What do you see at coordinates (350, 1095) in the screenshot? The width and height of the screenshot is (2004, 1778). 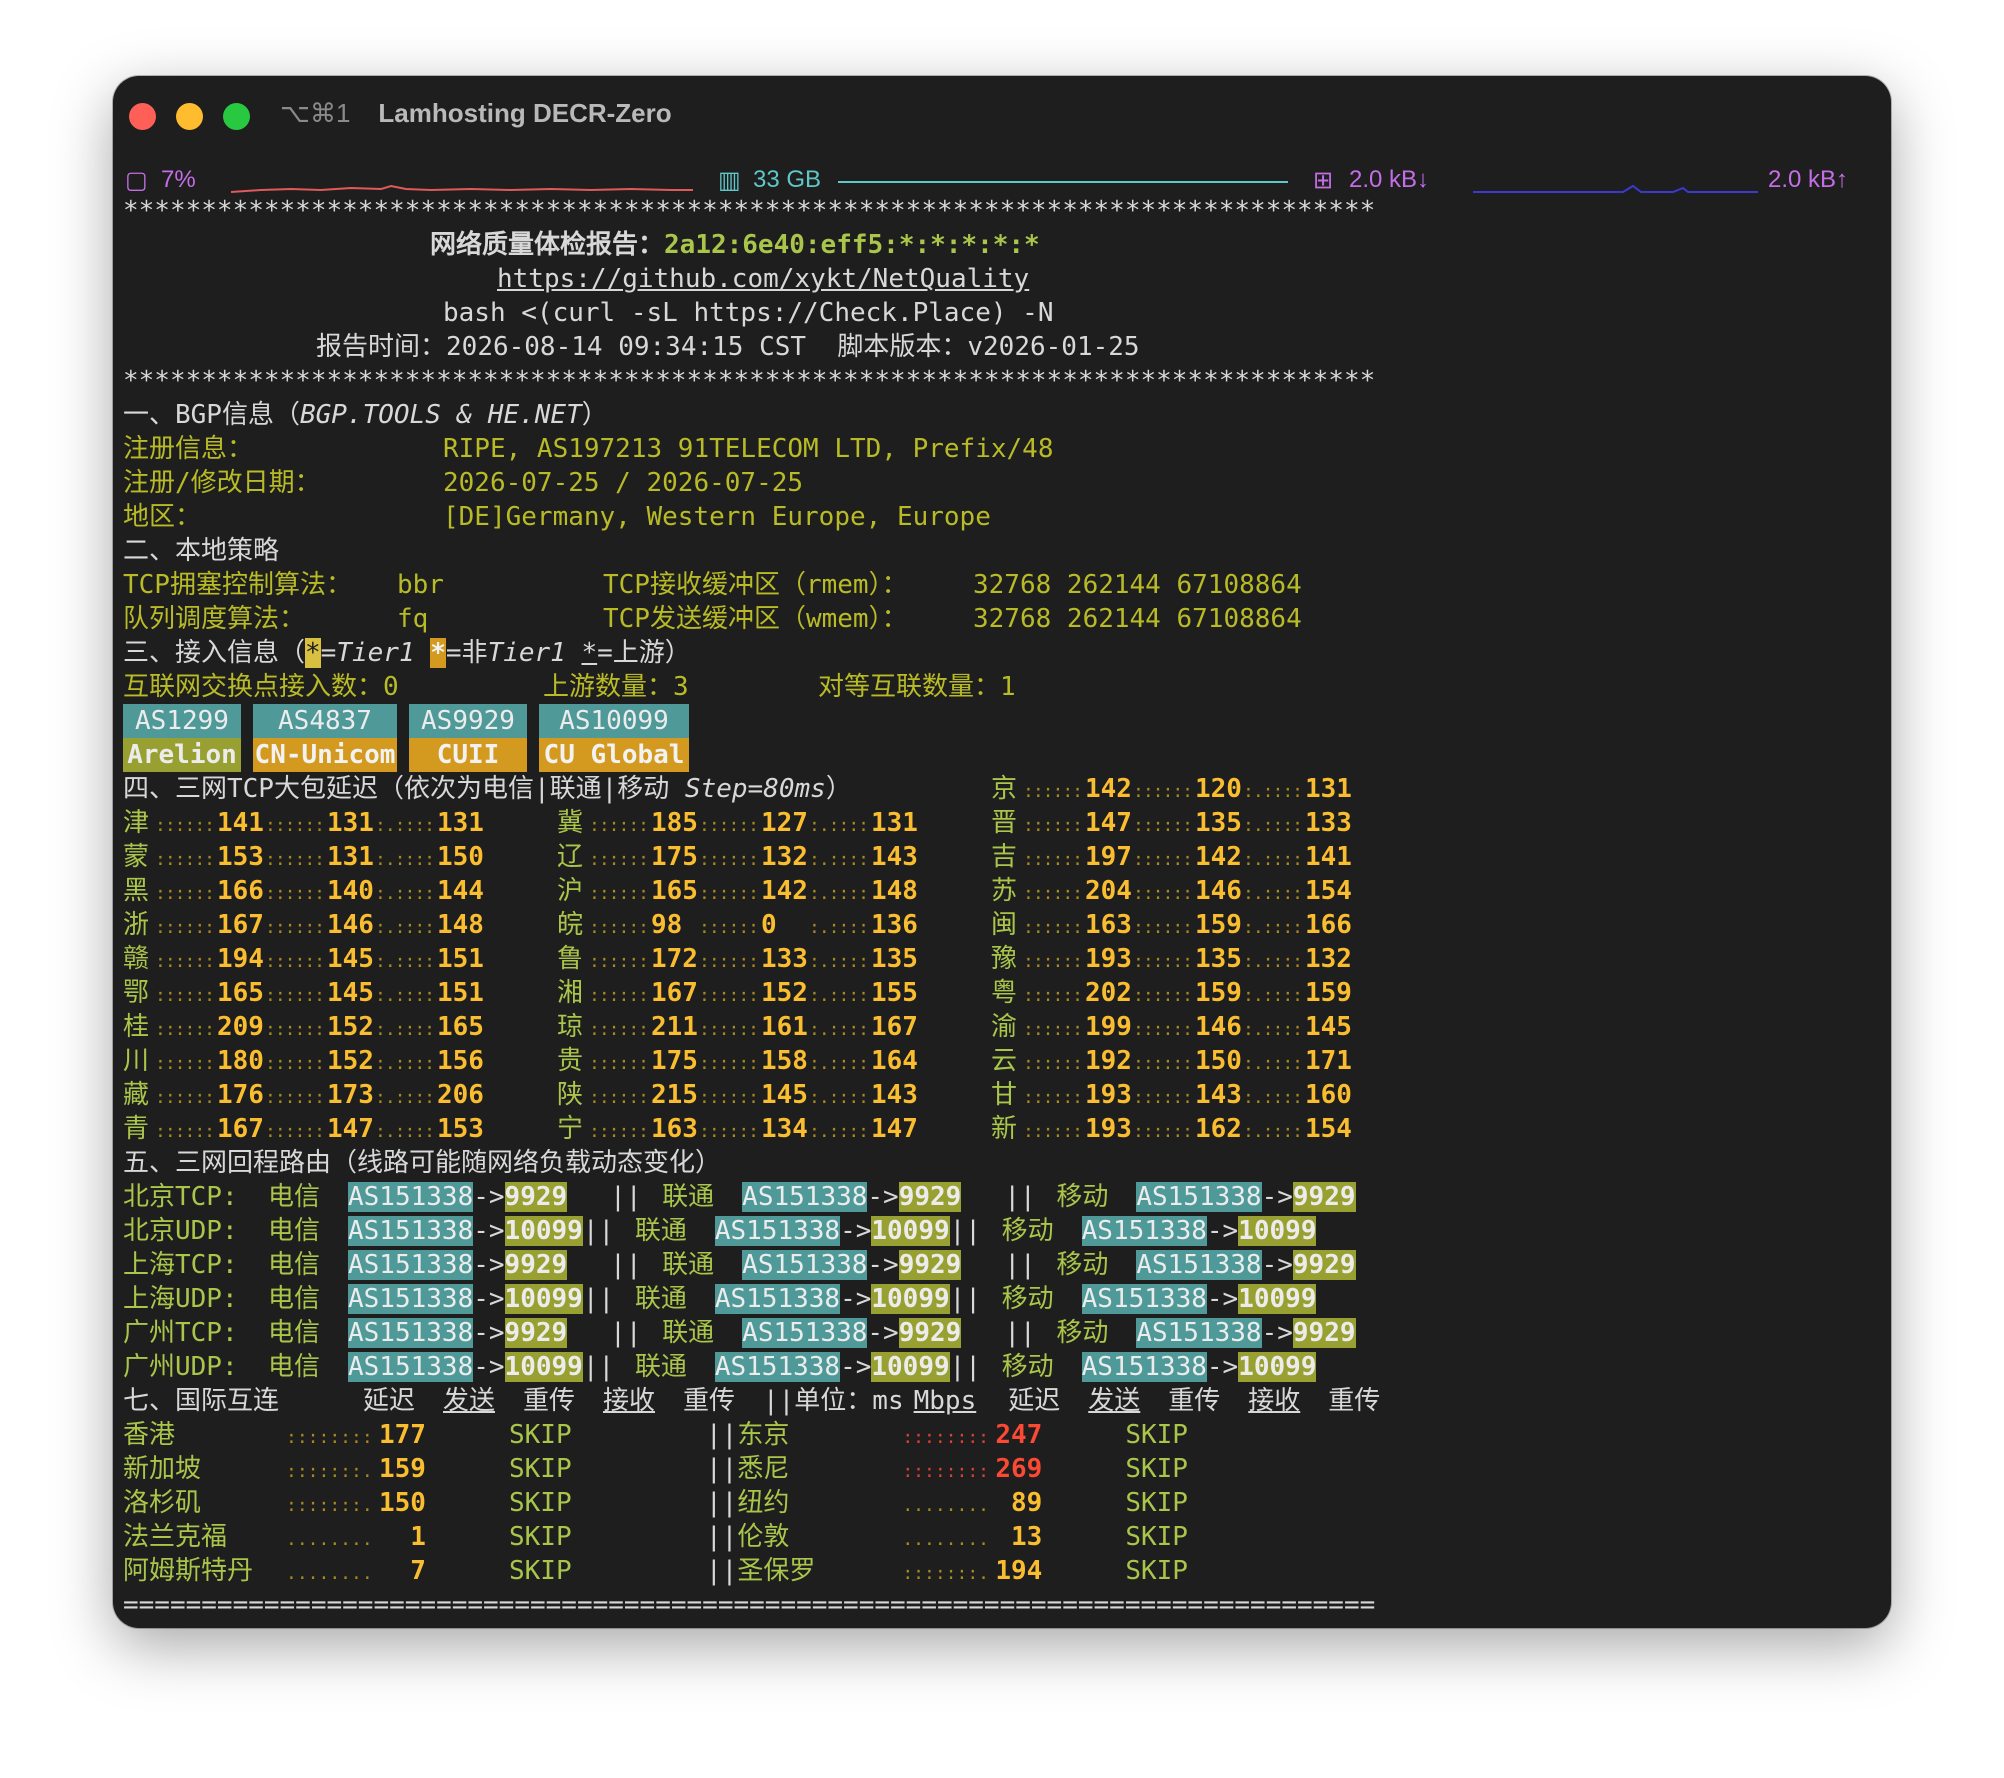 I see `latency-value: 173` at bounding box center [350, 1095].